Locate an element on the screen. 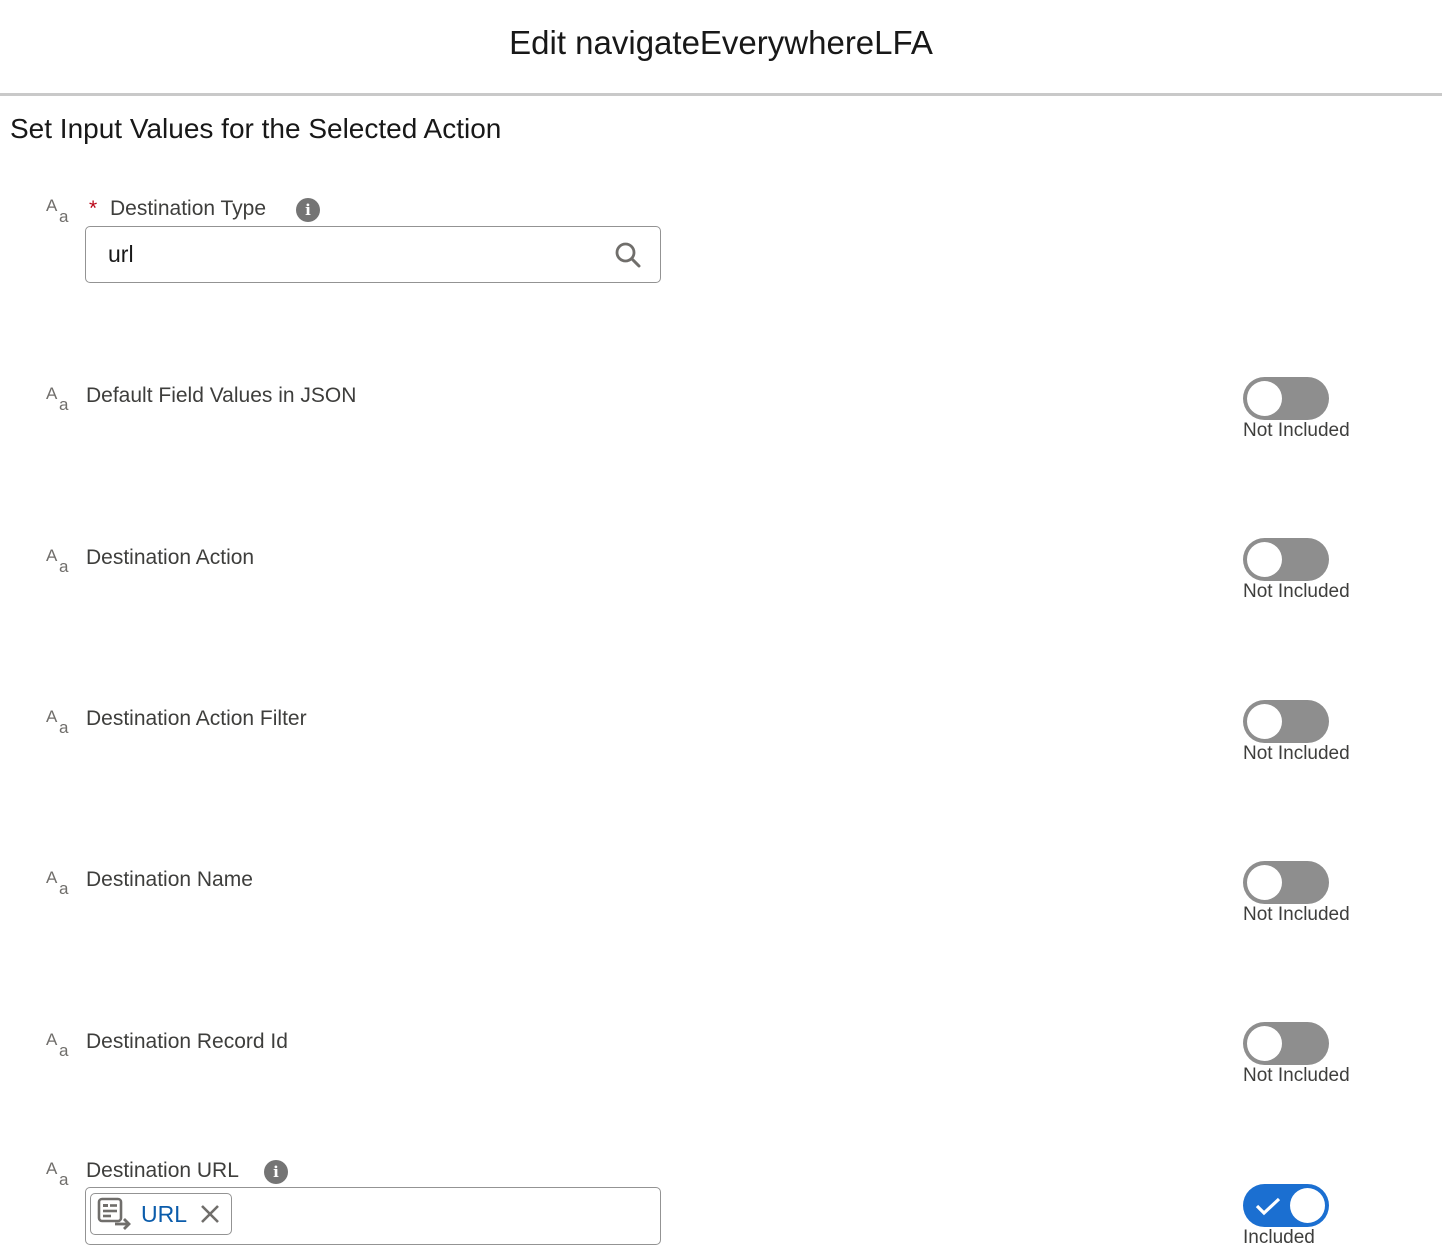 The height and width of the screenshot is (1256, 1442). destination-record-id-toggle is located at coordinates (1286, 1043).